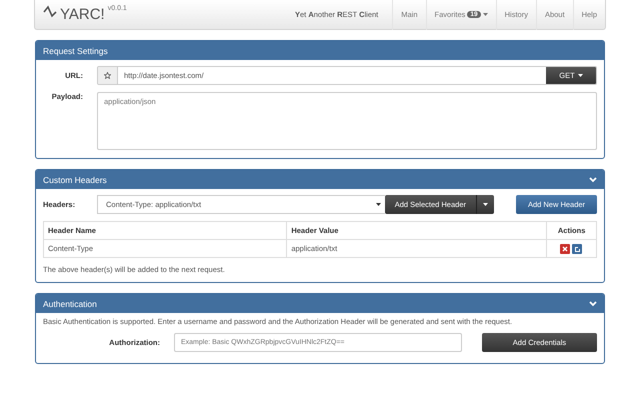 This screenshot has width=640, height=400. Describe the element at coordinates (50, 11) in the screenshot. I see `logo-icon` at that location.